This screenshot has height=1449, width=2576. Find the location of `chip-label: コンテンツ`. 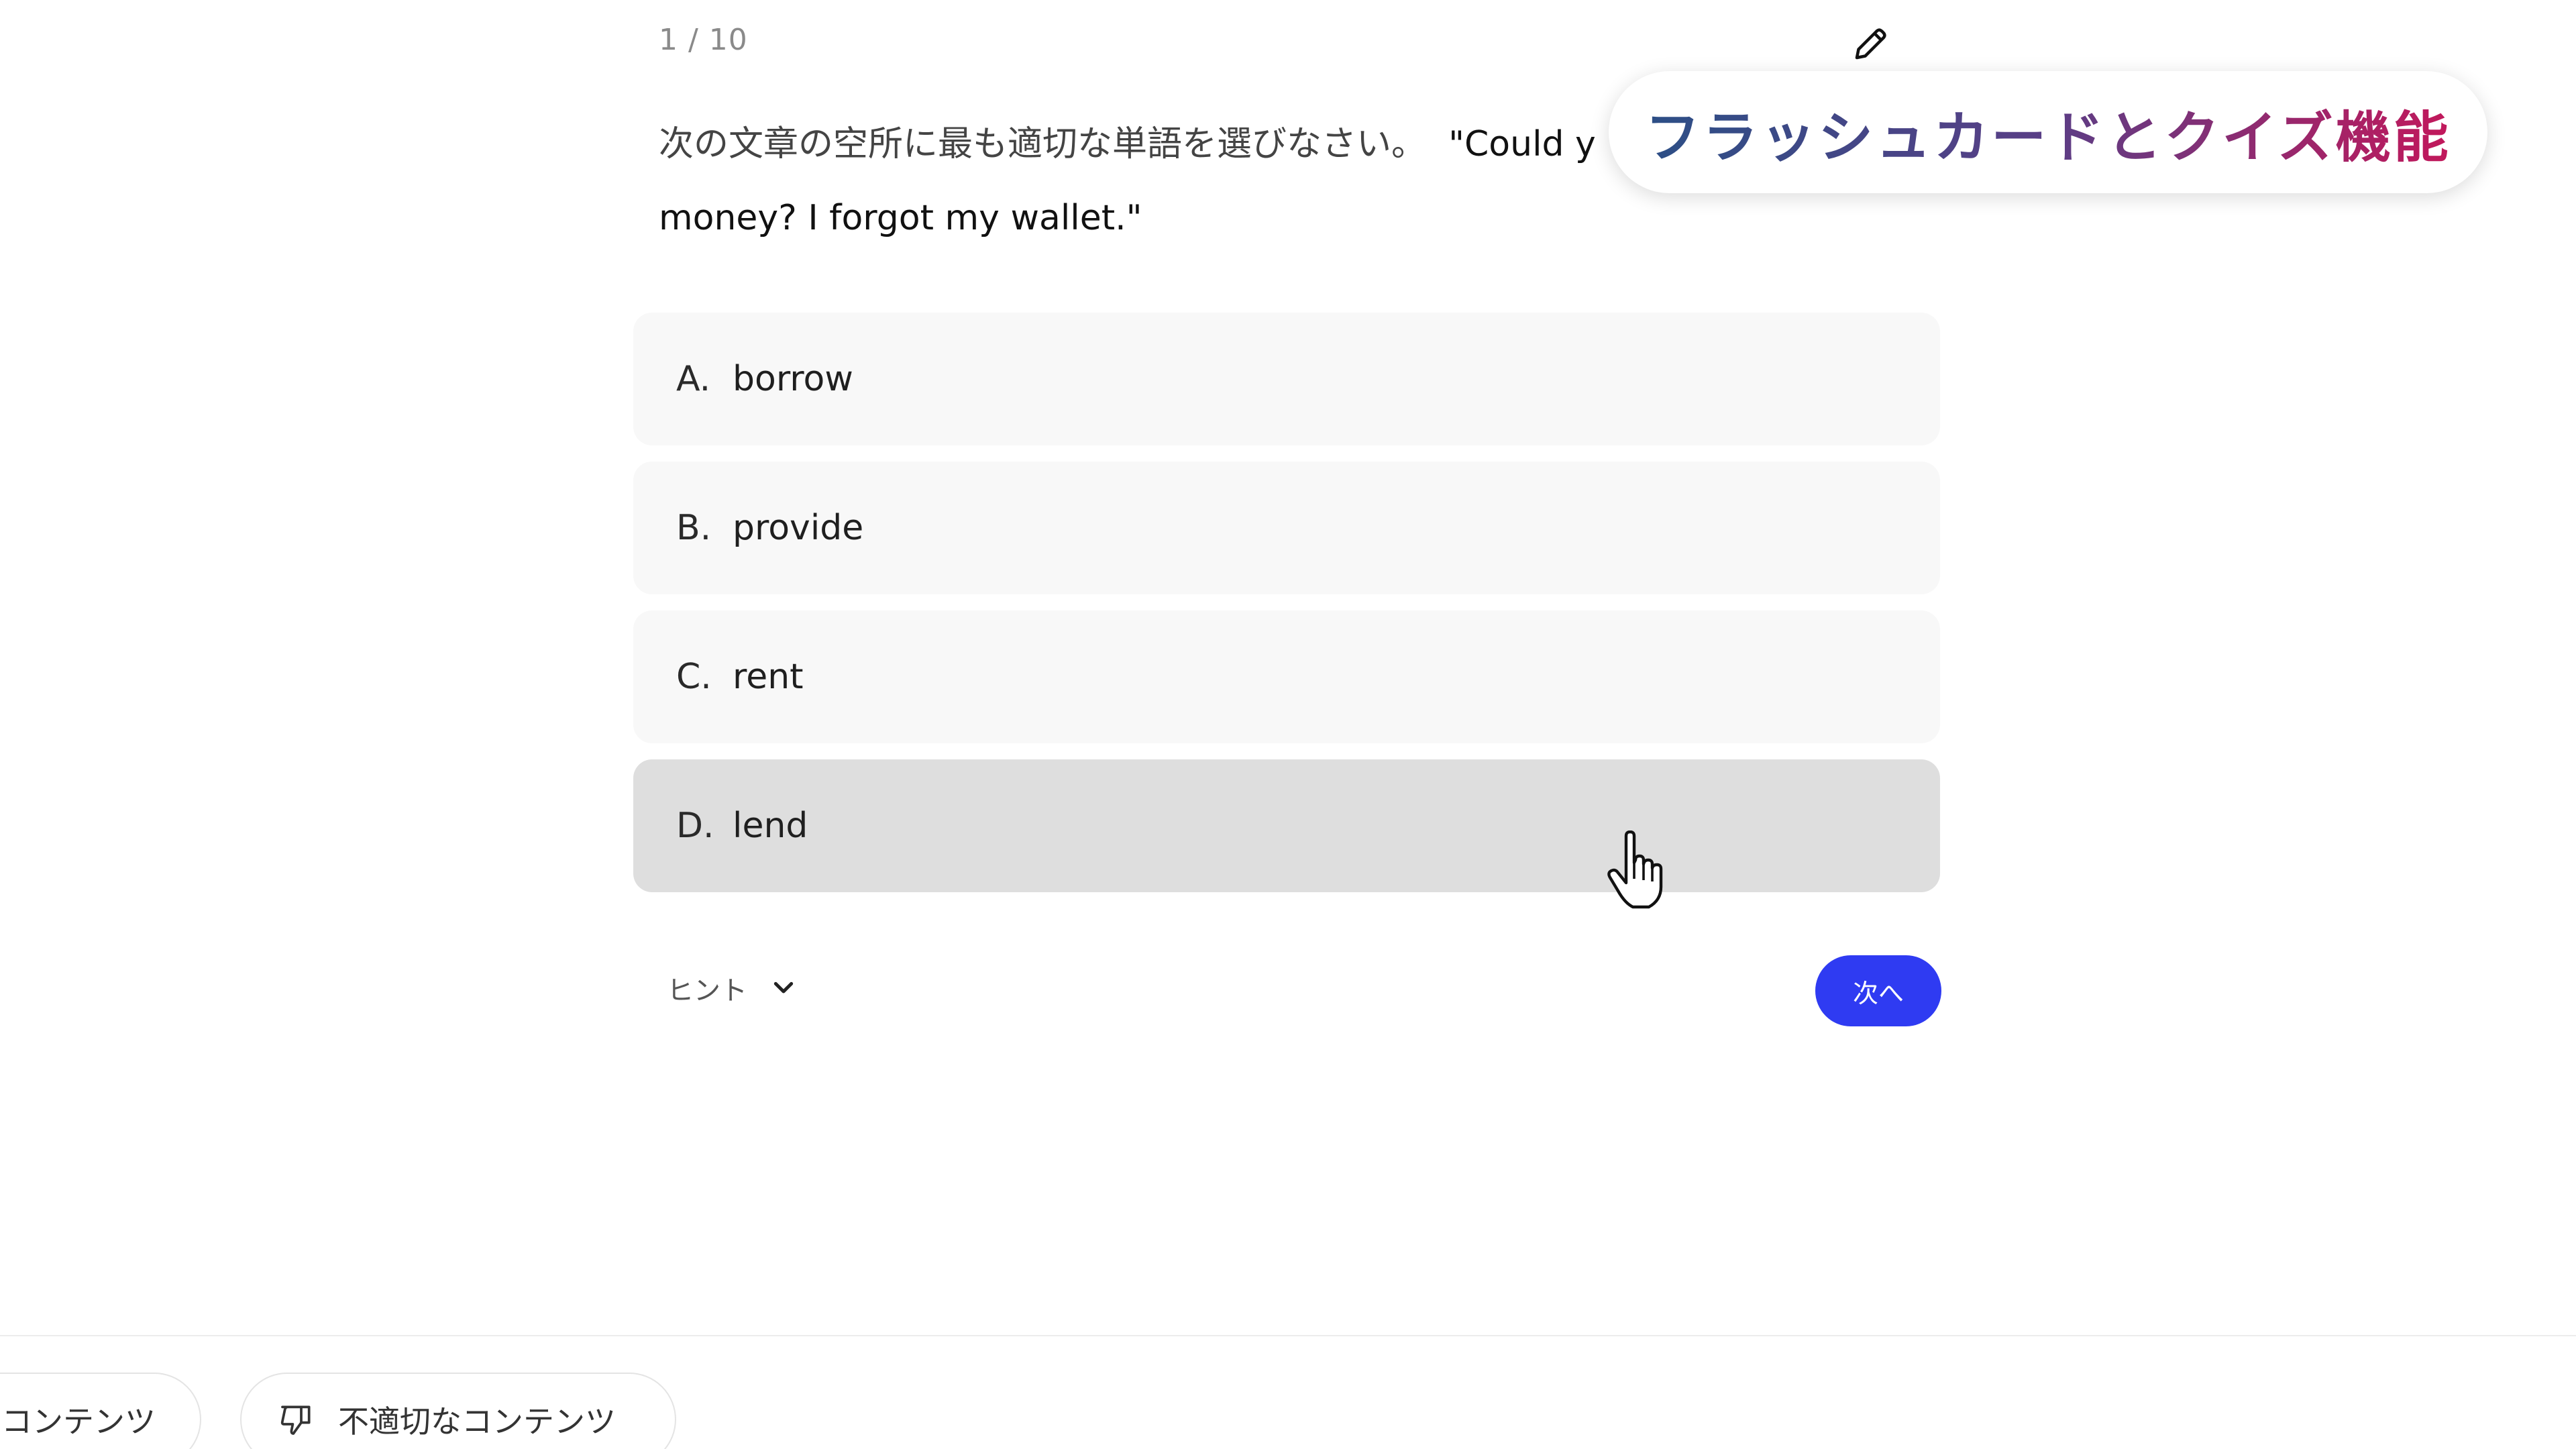

chip-label: コンテンツ is located at coordinates (78, 1421).